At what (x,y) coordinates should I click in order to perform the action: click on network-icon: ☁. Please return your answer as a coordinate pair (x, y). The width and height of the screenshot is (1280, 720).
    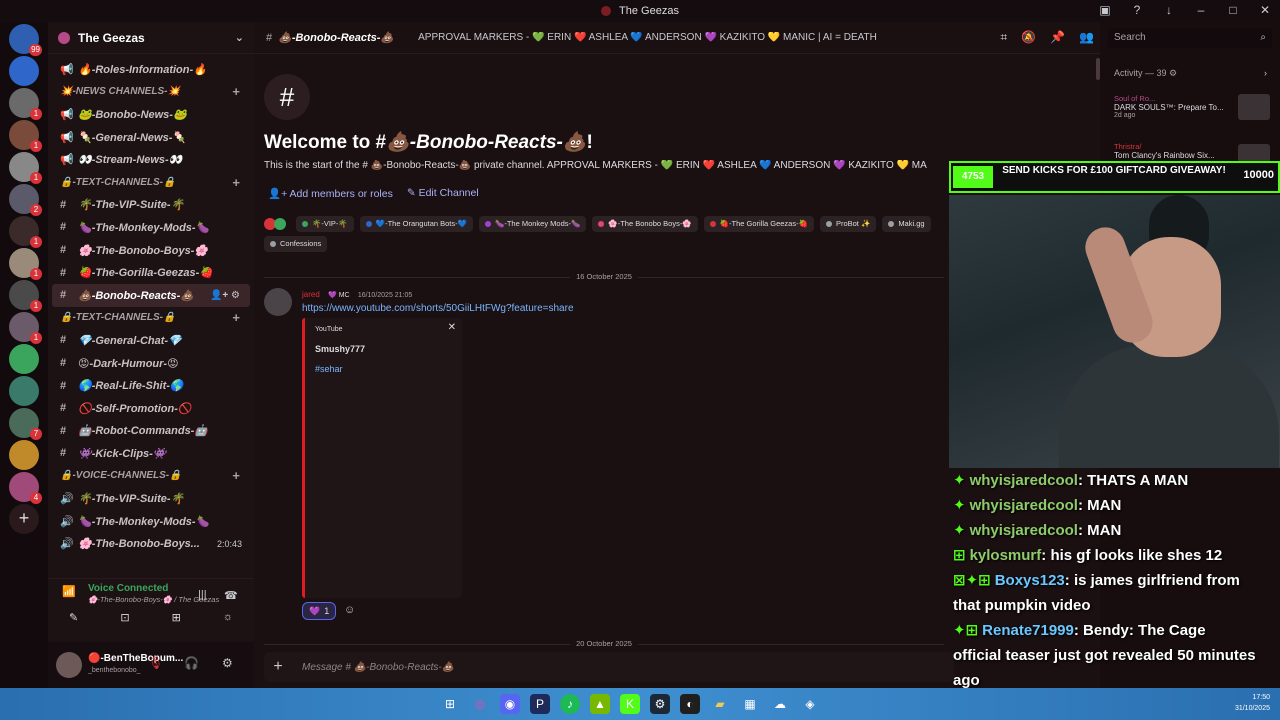
    Looking at the image, I should click on (780, 704).